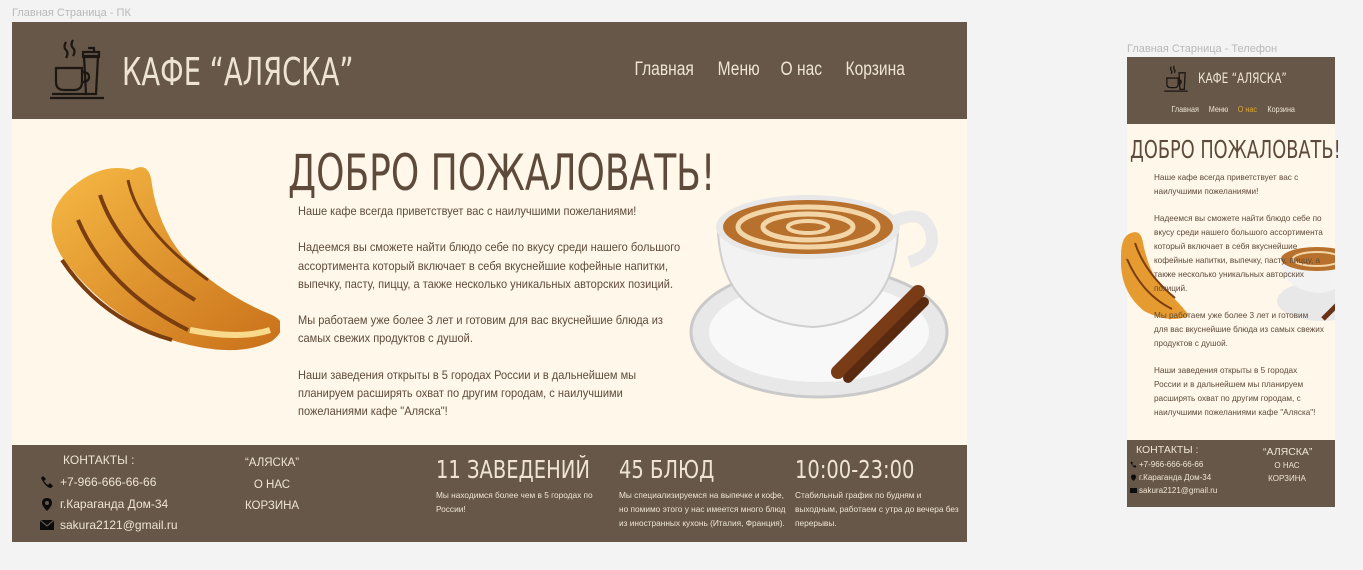 This screenshot has height=570, width=1363. What do you see at coordinates (71, 13) in the screenshot?
I see `pc-frame-label: Главная Страница - ПК` at bounding box center [71, 13].